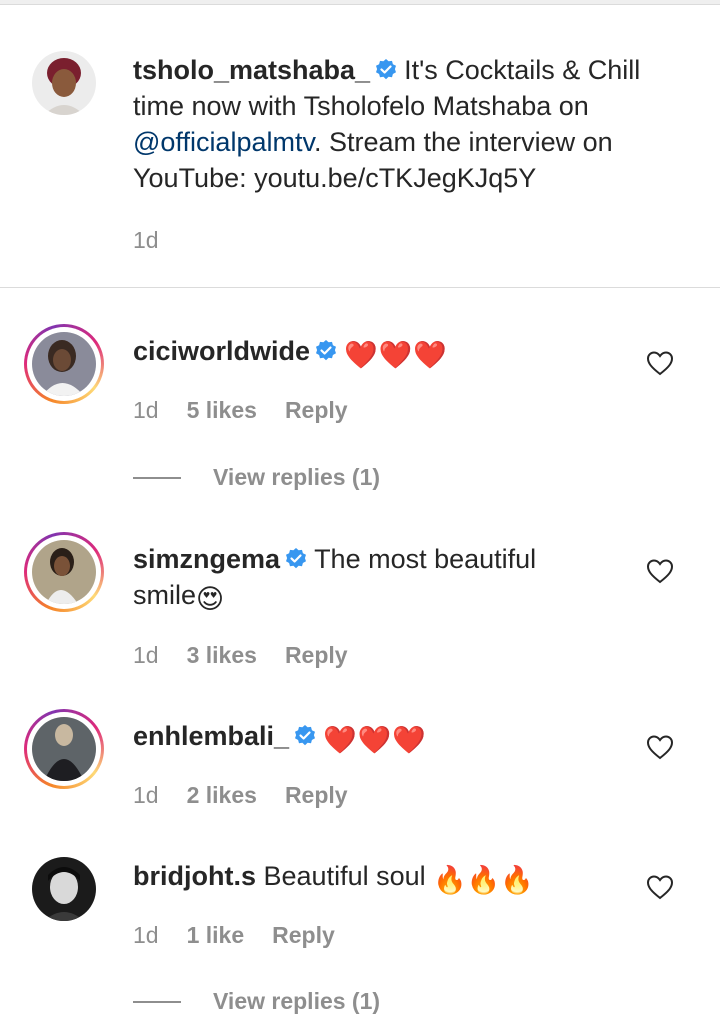  Describe the element at coordinates (222, 795) in the screenshot. I see `likes-count: 2 likes` at that location.